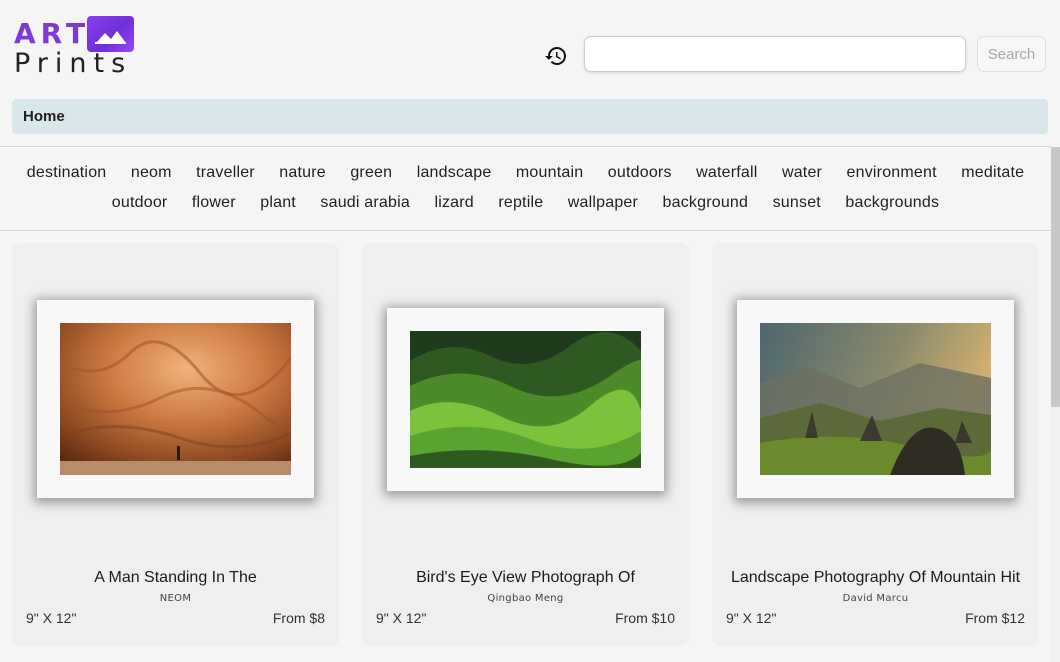 The width and height of the screenshot is (1060, 662). Describe the element at coordinates (73, 63) in the screenshot. I see `logo-text-prints: Prints` at that location.